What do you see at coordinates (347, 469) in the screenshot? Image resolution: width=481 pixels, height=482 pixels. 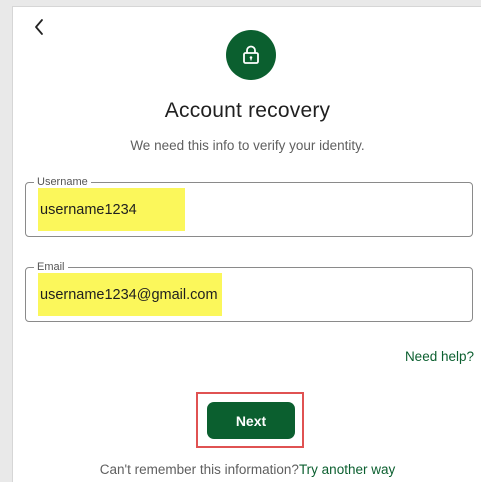 I see `try-another-way-link: Try another way` at bounding box center [347, 469].